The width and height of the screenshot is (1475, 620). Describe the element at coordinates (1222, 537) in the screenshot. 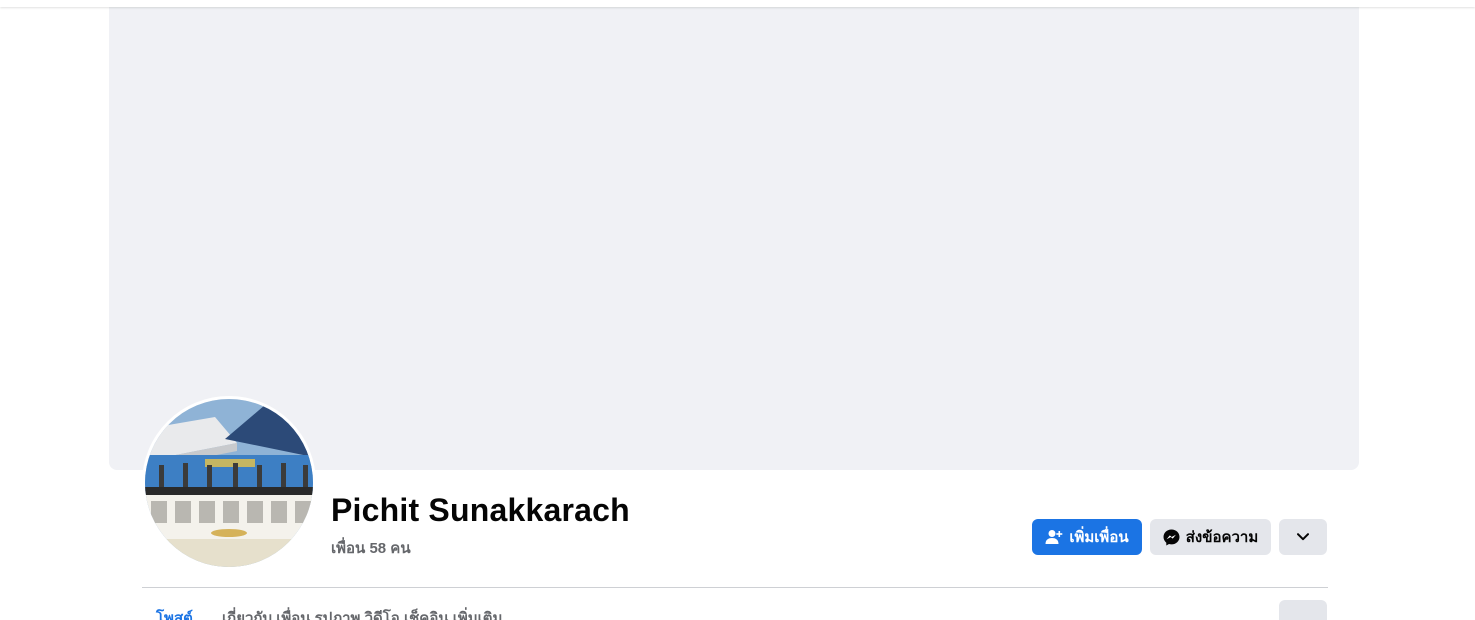

I see `message-label: ส่งข้อความ` at that location.